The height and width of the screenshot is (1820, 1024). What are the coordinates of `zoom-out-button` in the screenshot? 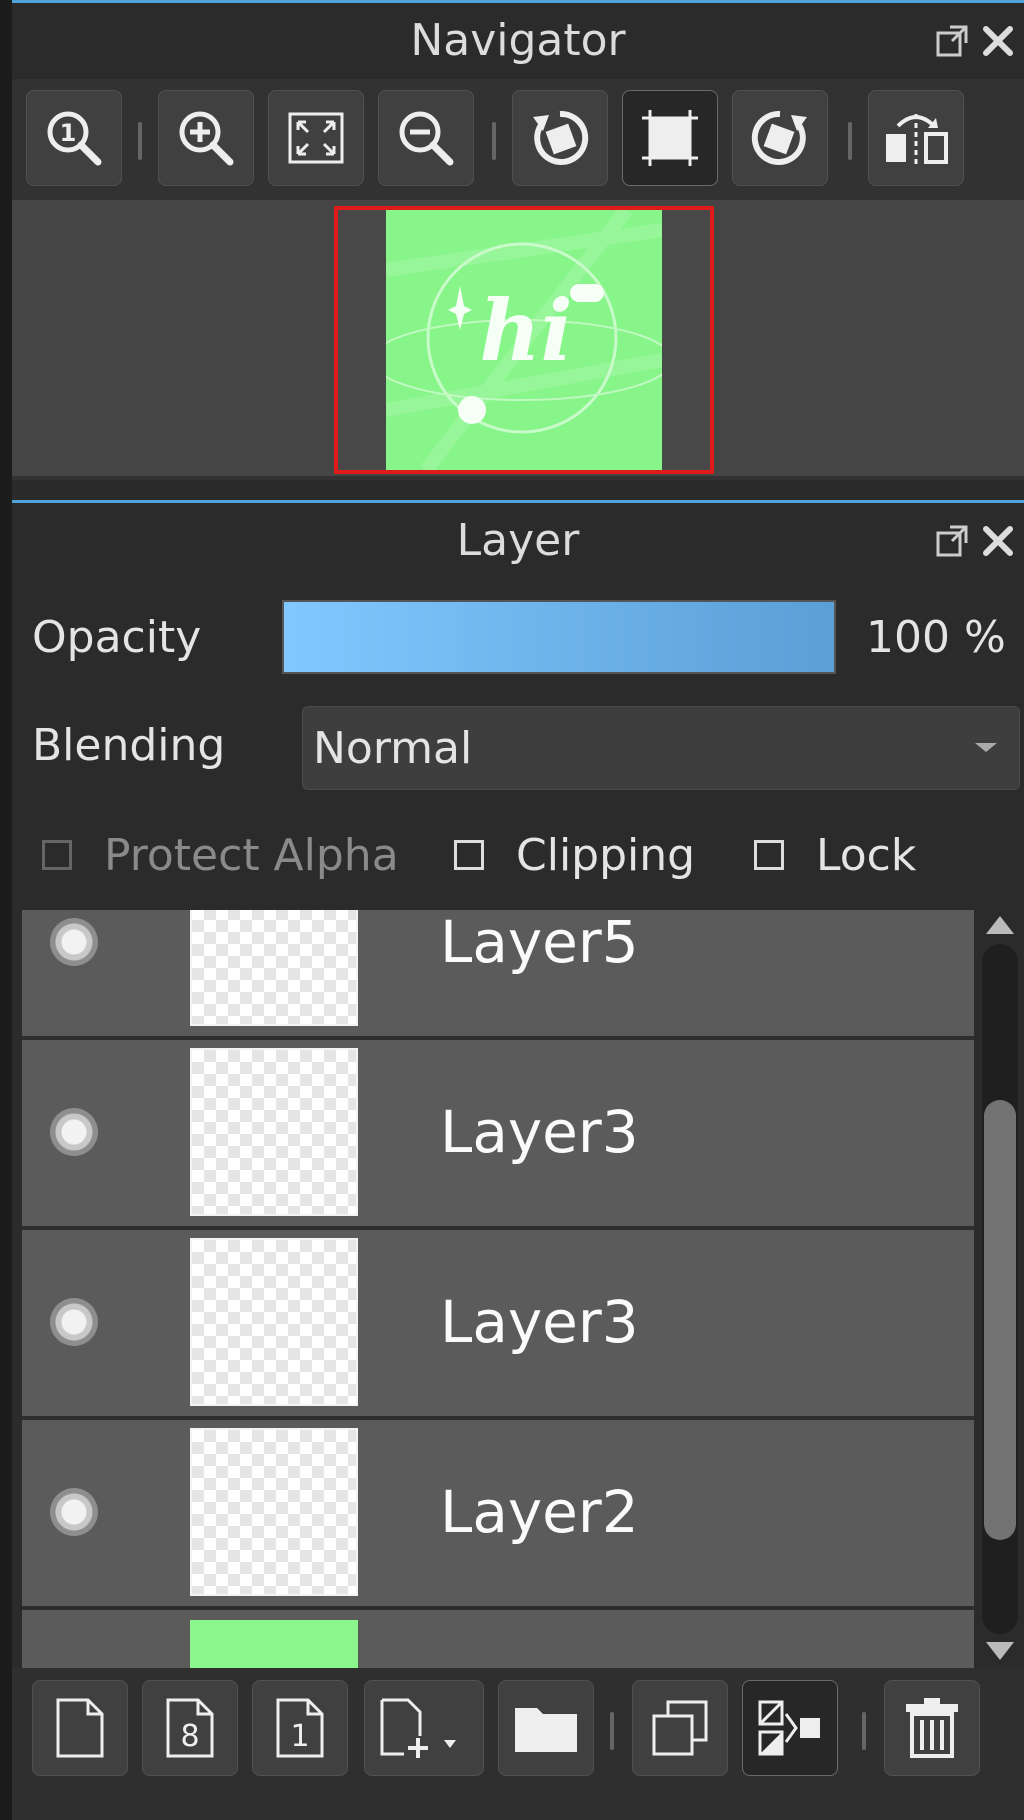 It's located at (426, 138).